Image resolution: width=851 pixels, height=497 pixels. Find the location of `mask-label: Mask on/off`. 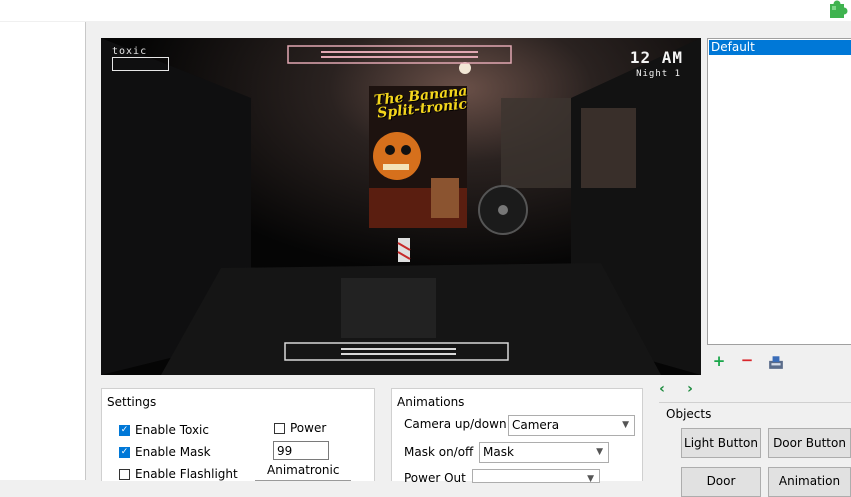

mask-label: Mask on/off is located at coordinates (439, 452).